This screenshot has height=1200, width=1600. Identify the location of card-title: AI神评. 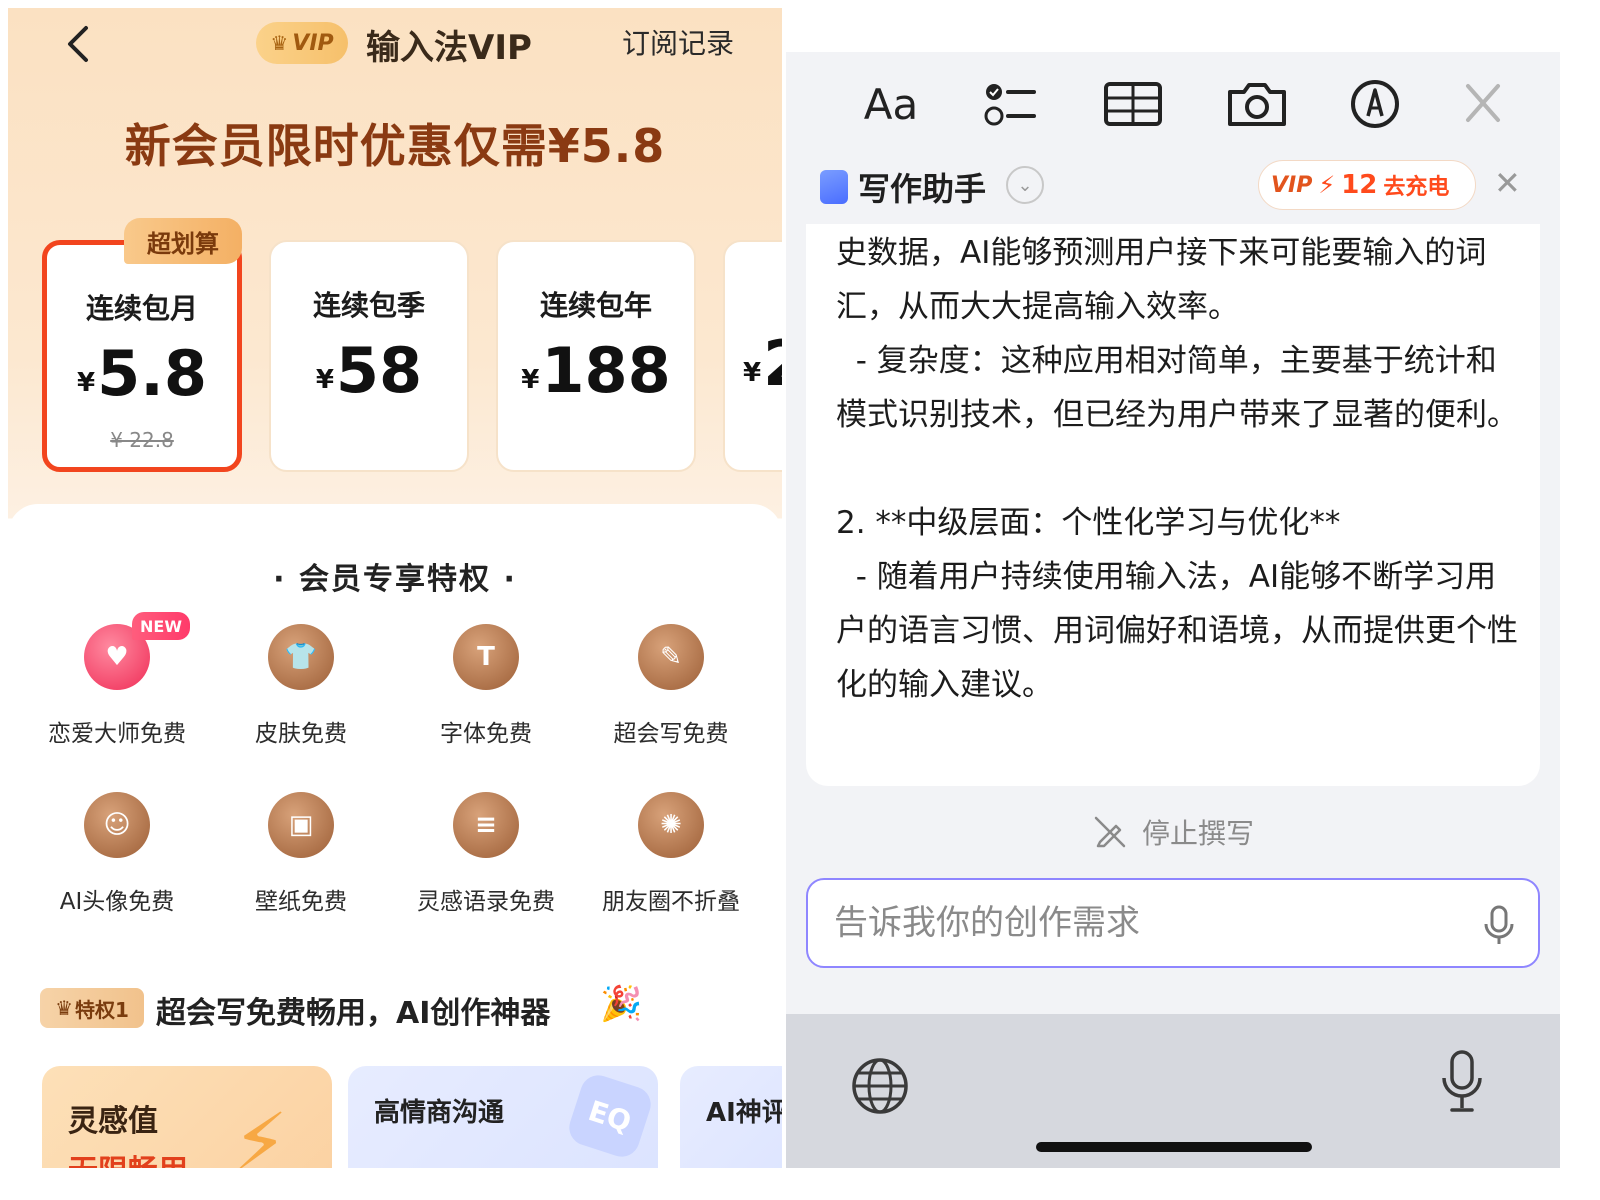
(744, 1113).